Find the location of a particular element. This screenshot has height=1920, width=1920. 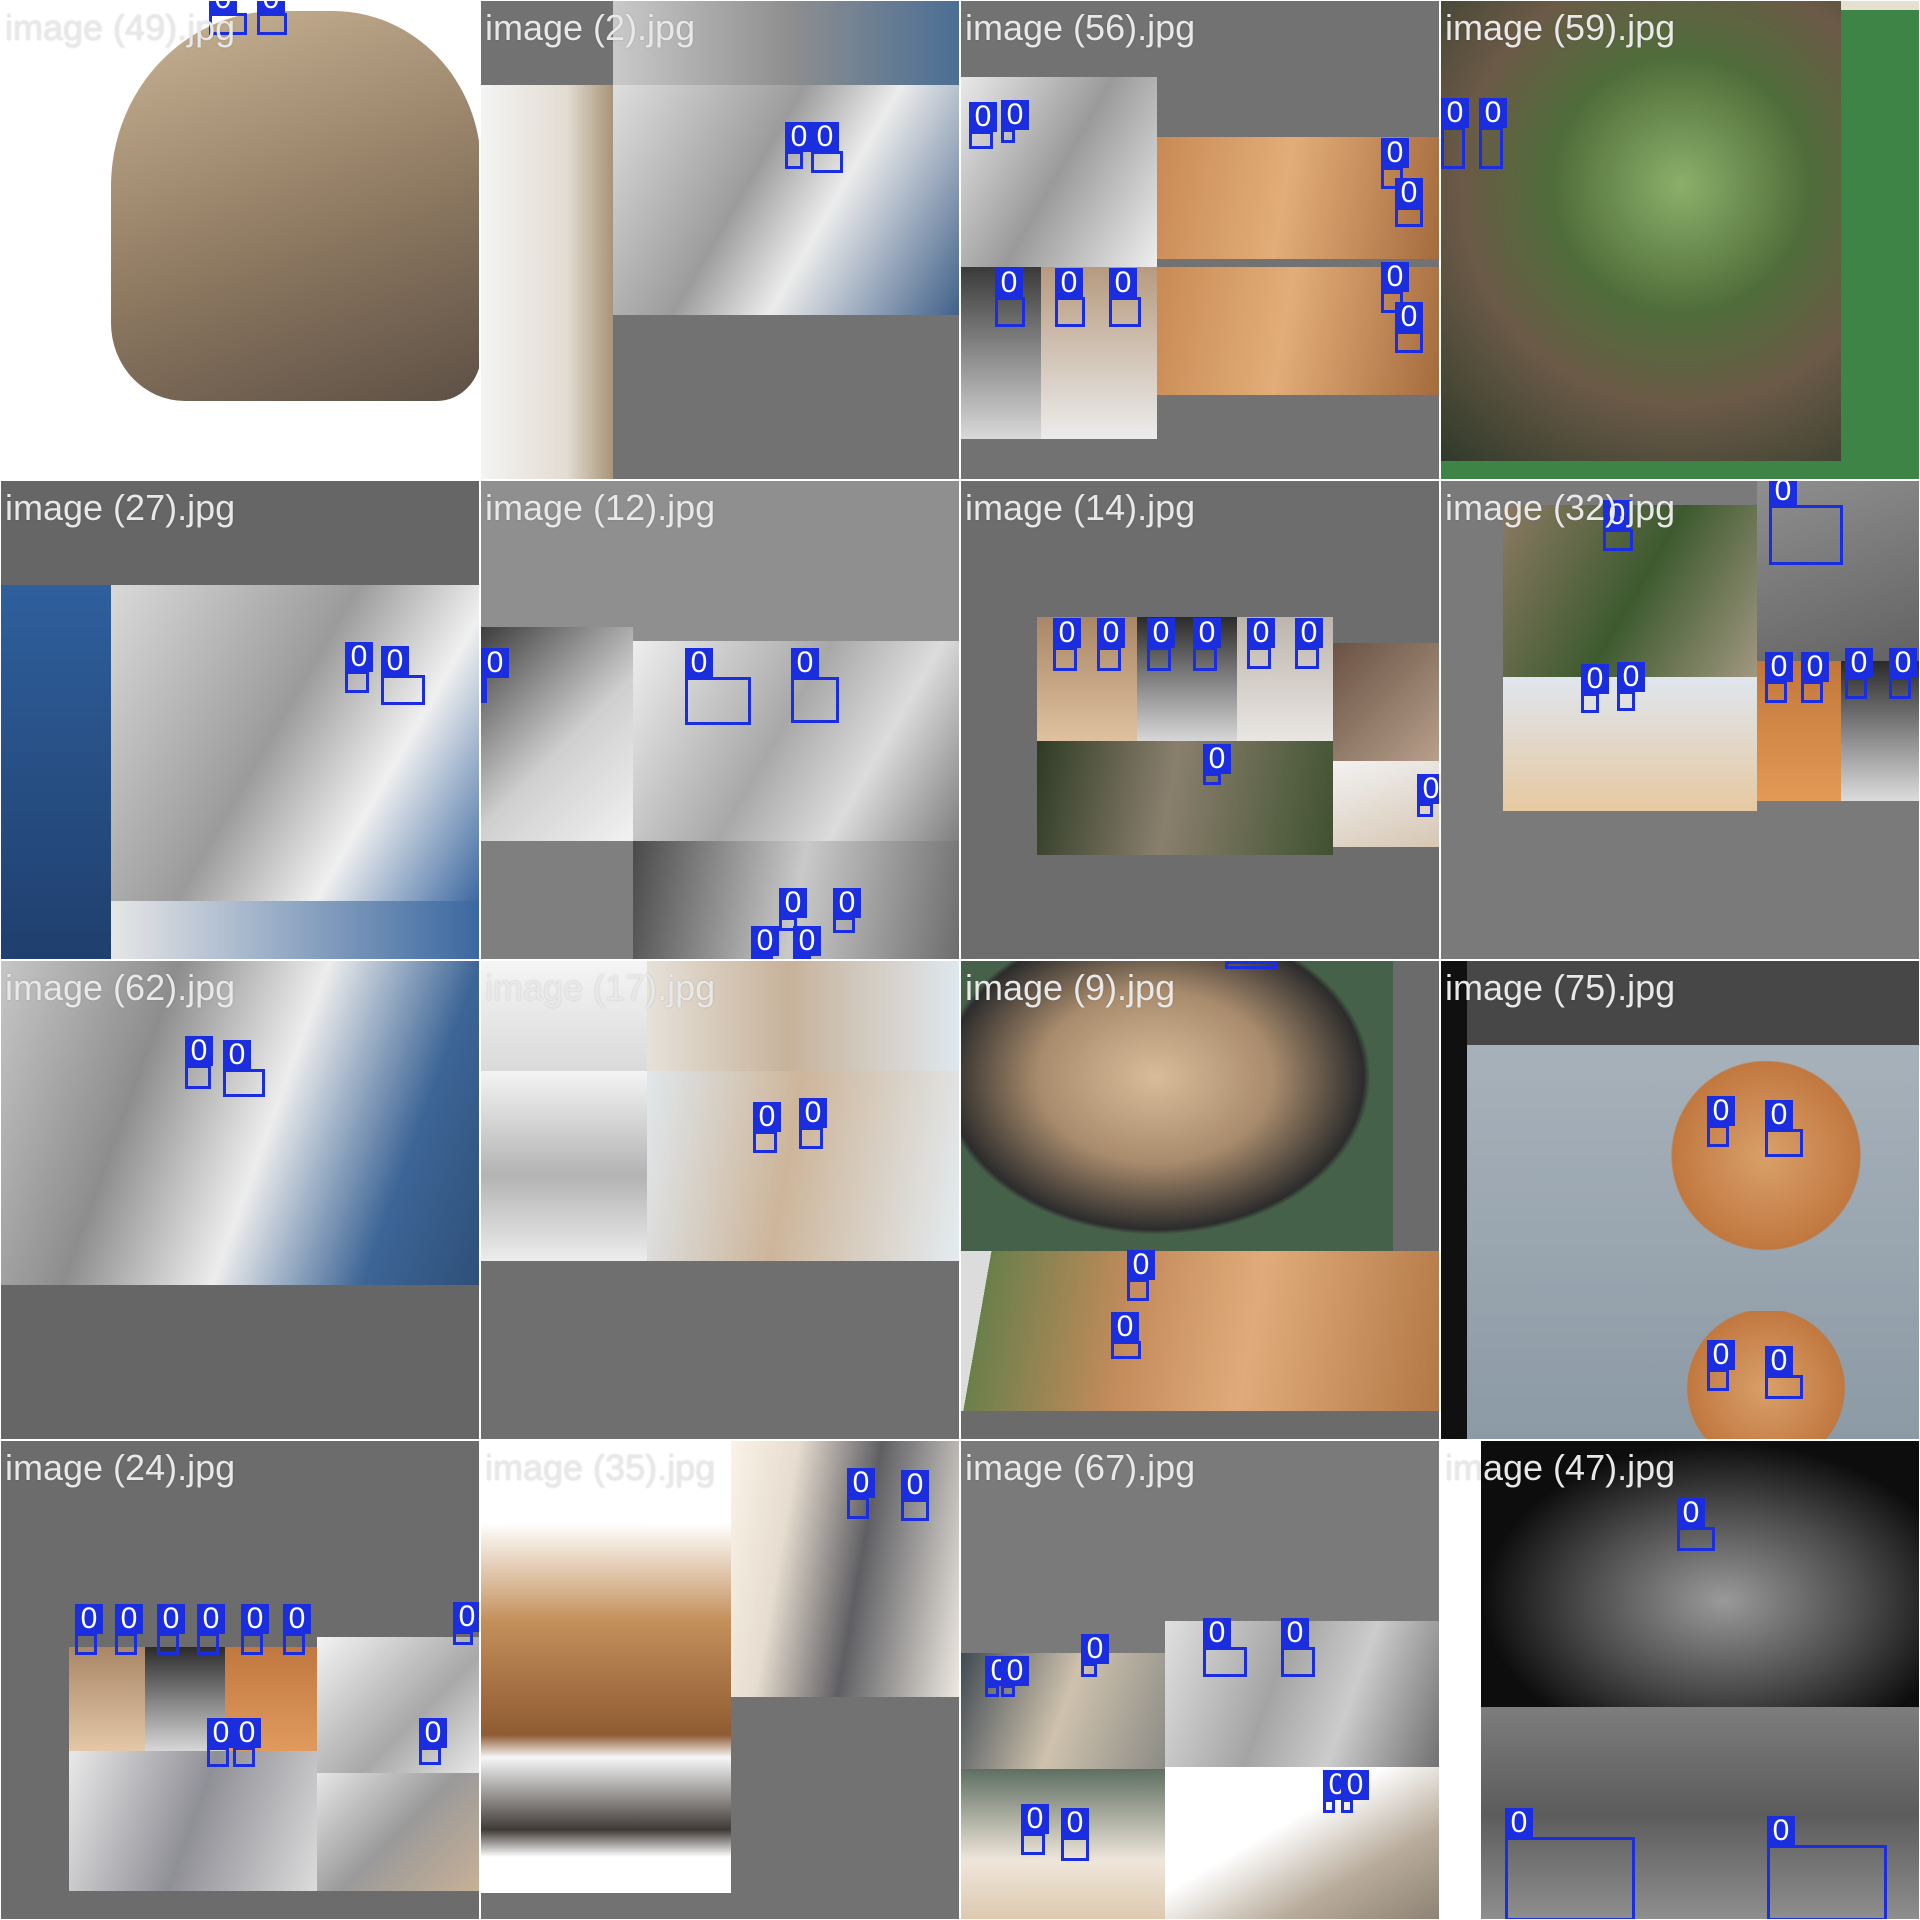

tile-caption: image (35).jpg is located at coordinates (600, 1467).